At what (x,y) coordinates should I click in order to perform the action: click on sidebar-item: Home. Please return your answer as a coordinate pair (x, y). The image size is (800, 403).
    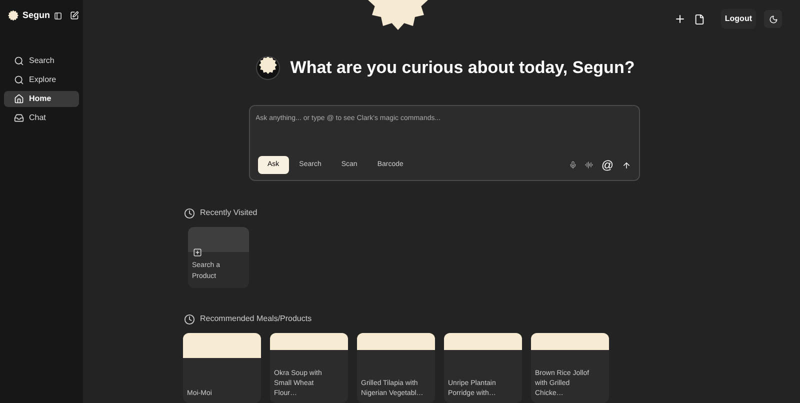
    Looking at the image, I should click on (41, 98).